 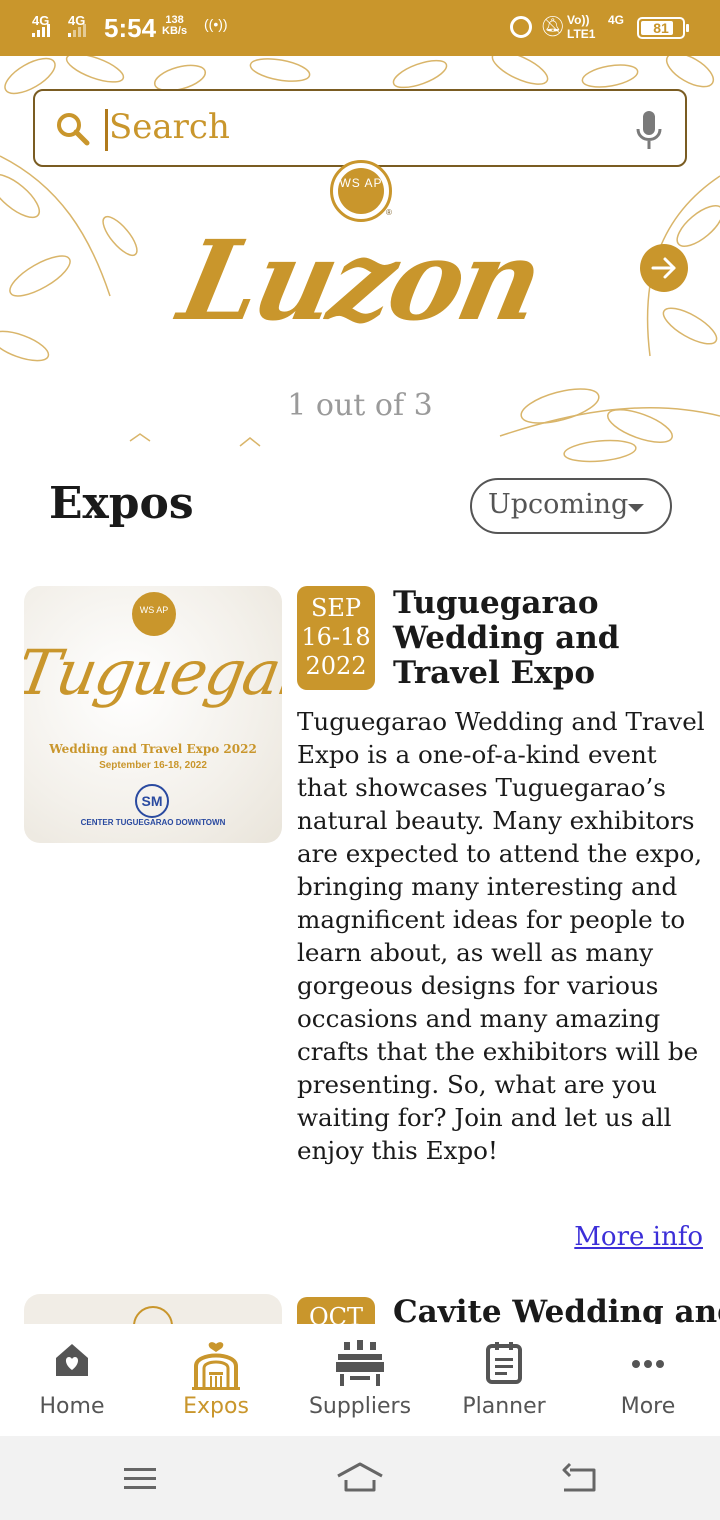 I want to click on more-info-link: More info, so click(x=638, y=1237).